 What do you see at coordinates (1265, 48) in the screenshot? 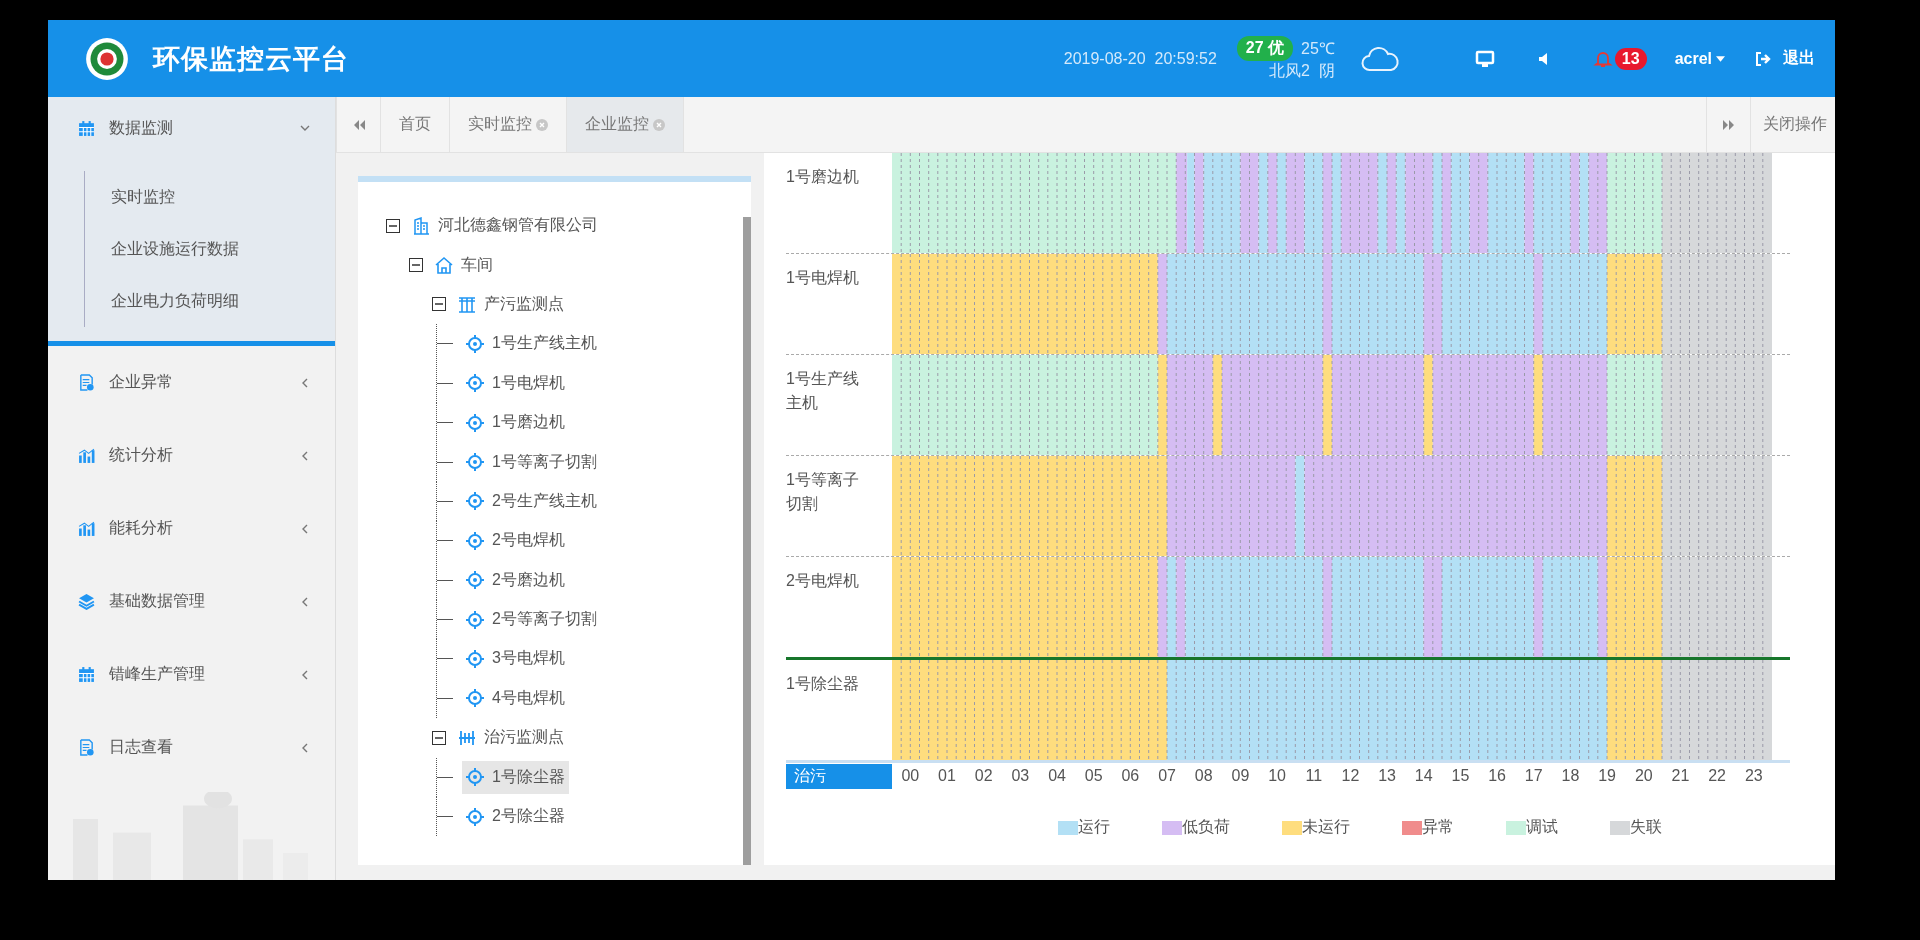
I see `air-quality-badge: 27 优` at bounding box center [1265, 48].